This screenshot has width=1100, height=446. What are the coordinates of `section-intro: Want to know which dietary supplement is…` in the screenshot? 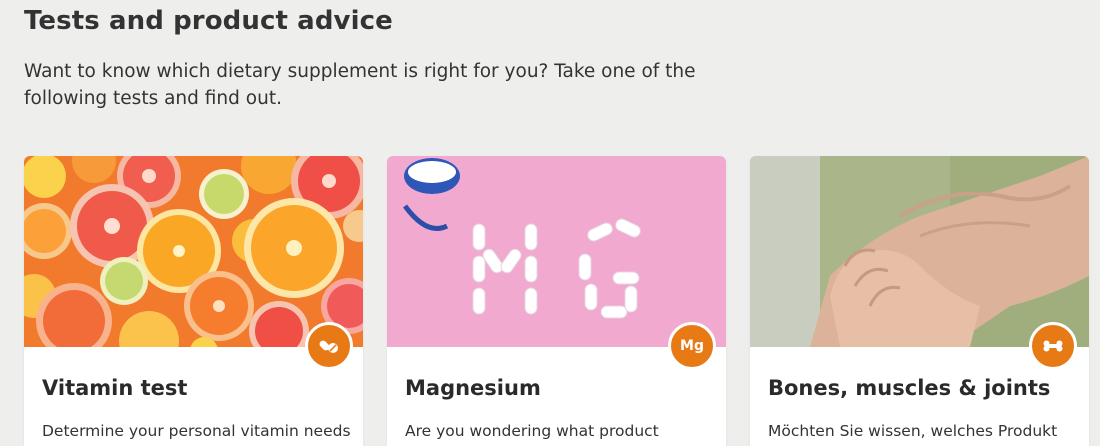 It's located at (360, 85).